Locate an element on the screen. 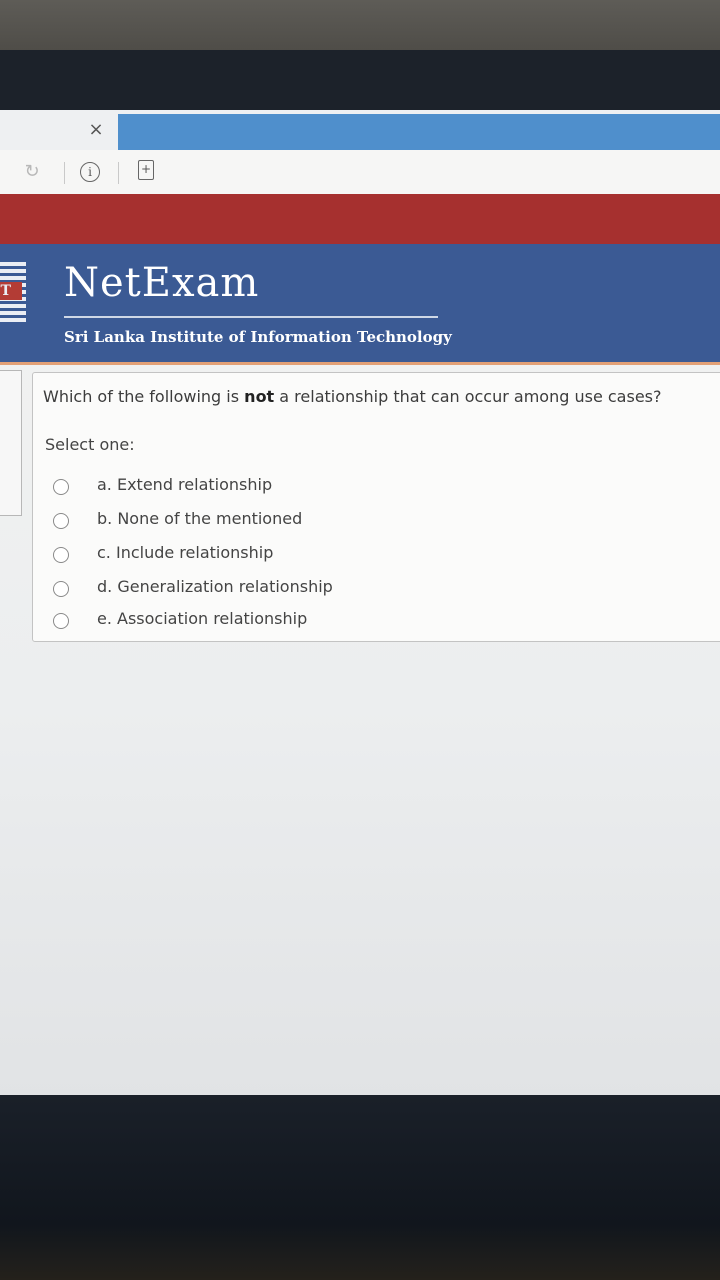 The width and height of the screenshot is (720, 1280). browser-toolbar: ↻ i + is located at coordinates (360, 172).